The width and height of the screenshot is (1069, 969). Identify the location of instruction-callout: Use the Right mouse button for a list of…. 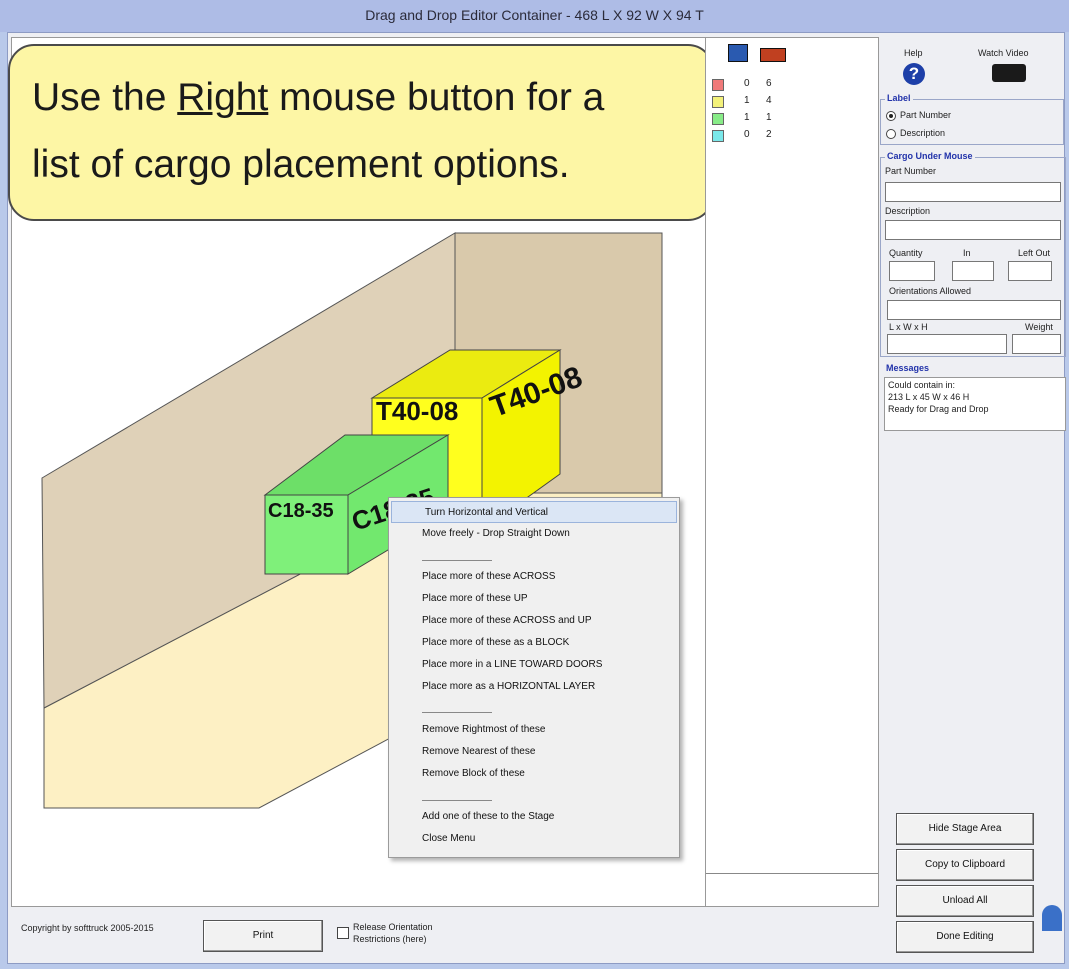
(361, 132).